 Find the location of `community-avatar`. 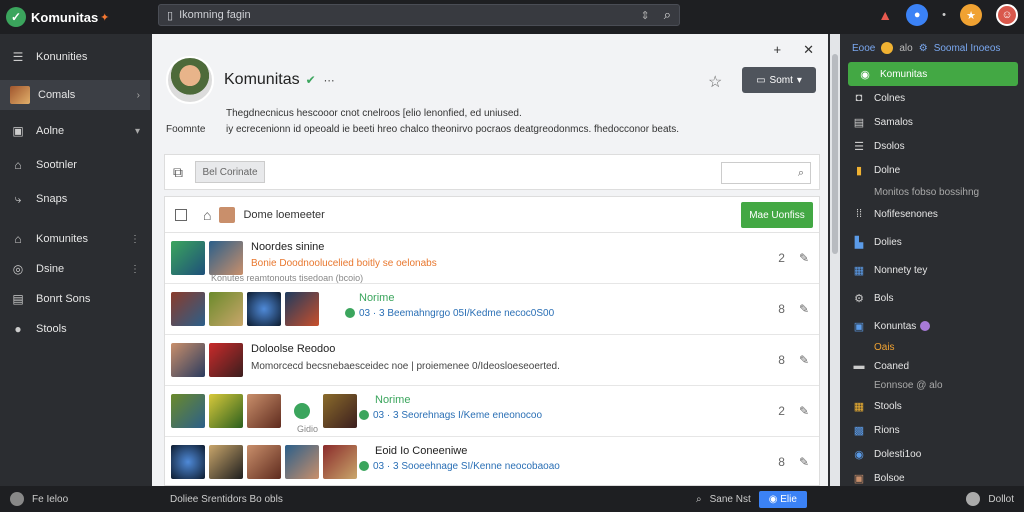

community-avatar is located at coordinates (190, 80).